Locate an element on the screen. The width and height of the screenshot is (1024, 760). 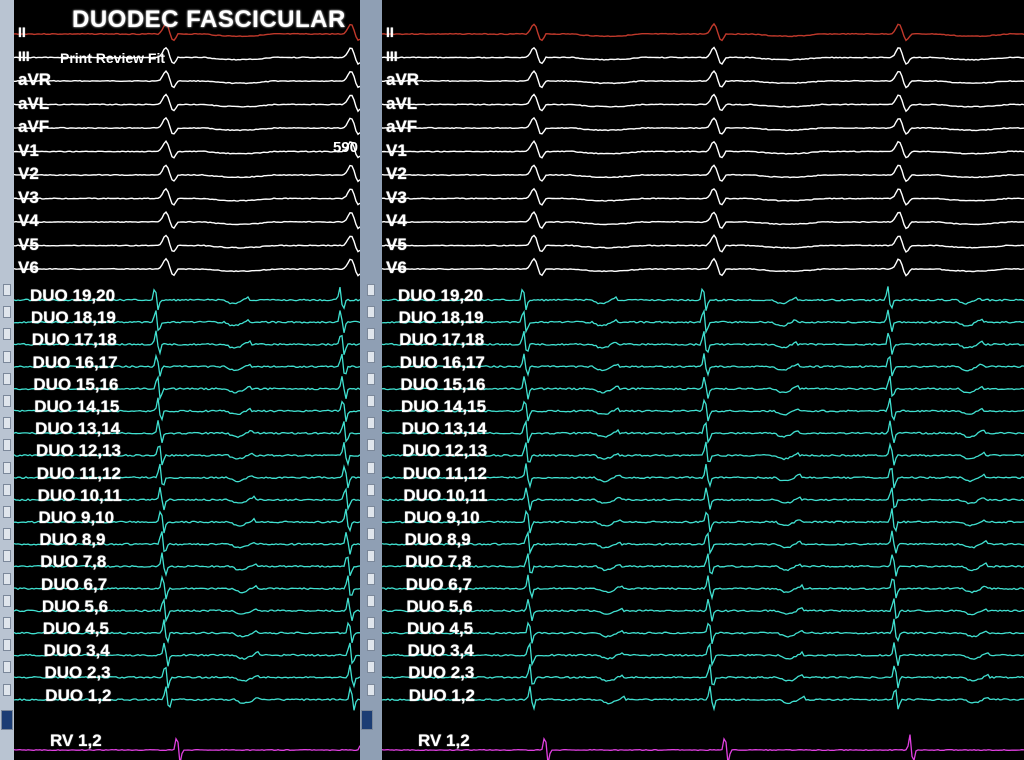
channel-label-duo: DUO 15,16 is located at coordinates (76, 384).